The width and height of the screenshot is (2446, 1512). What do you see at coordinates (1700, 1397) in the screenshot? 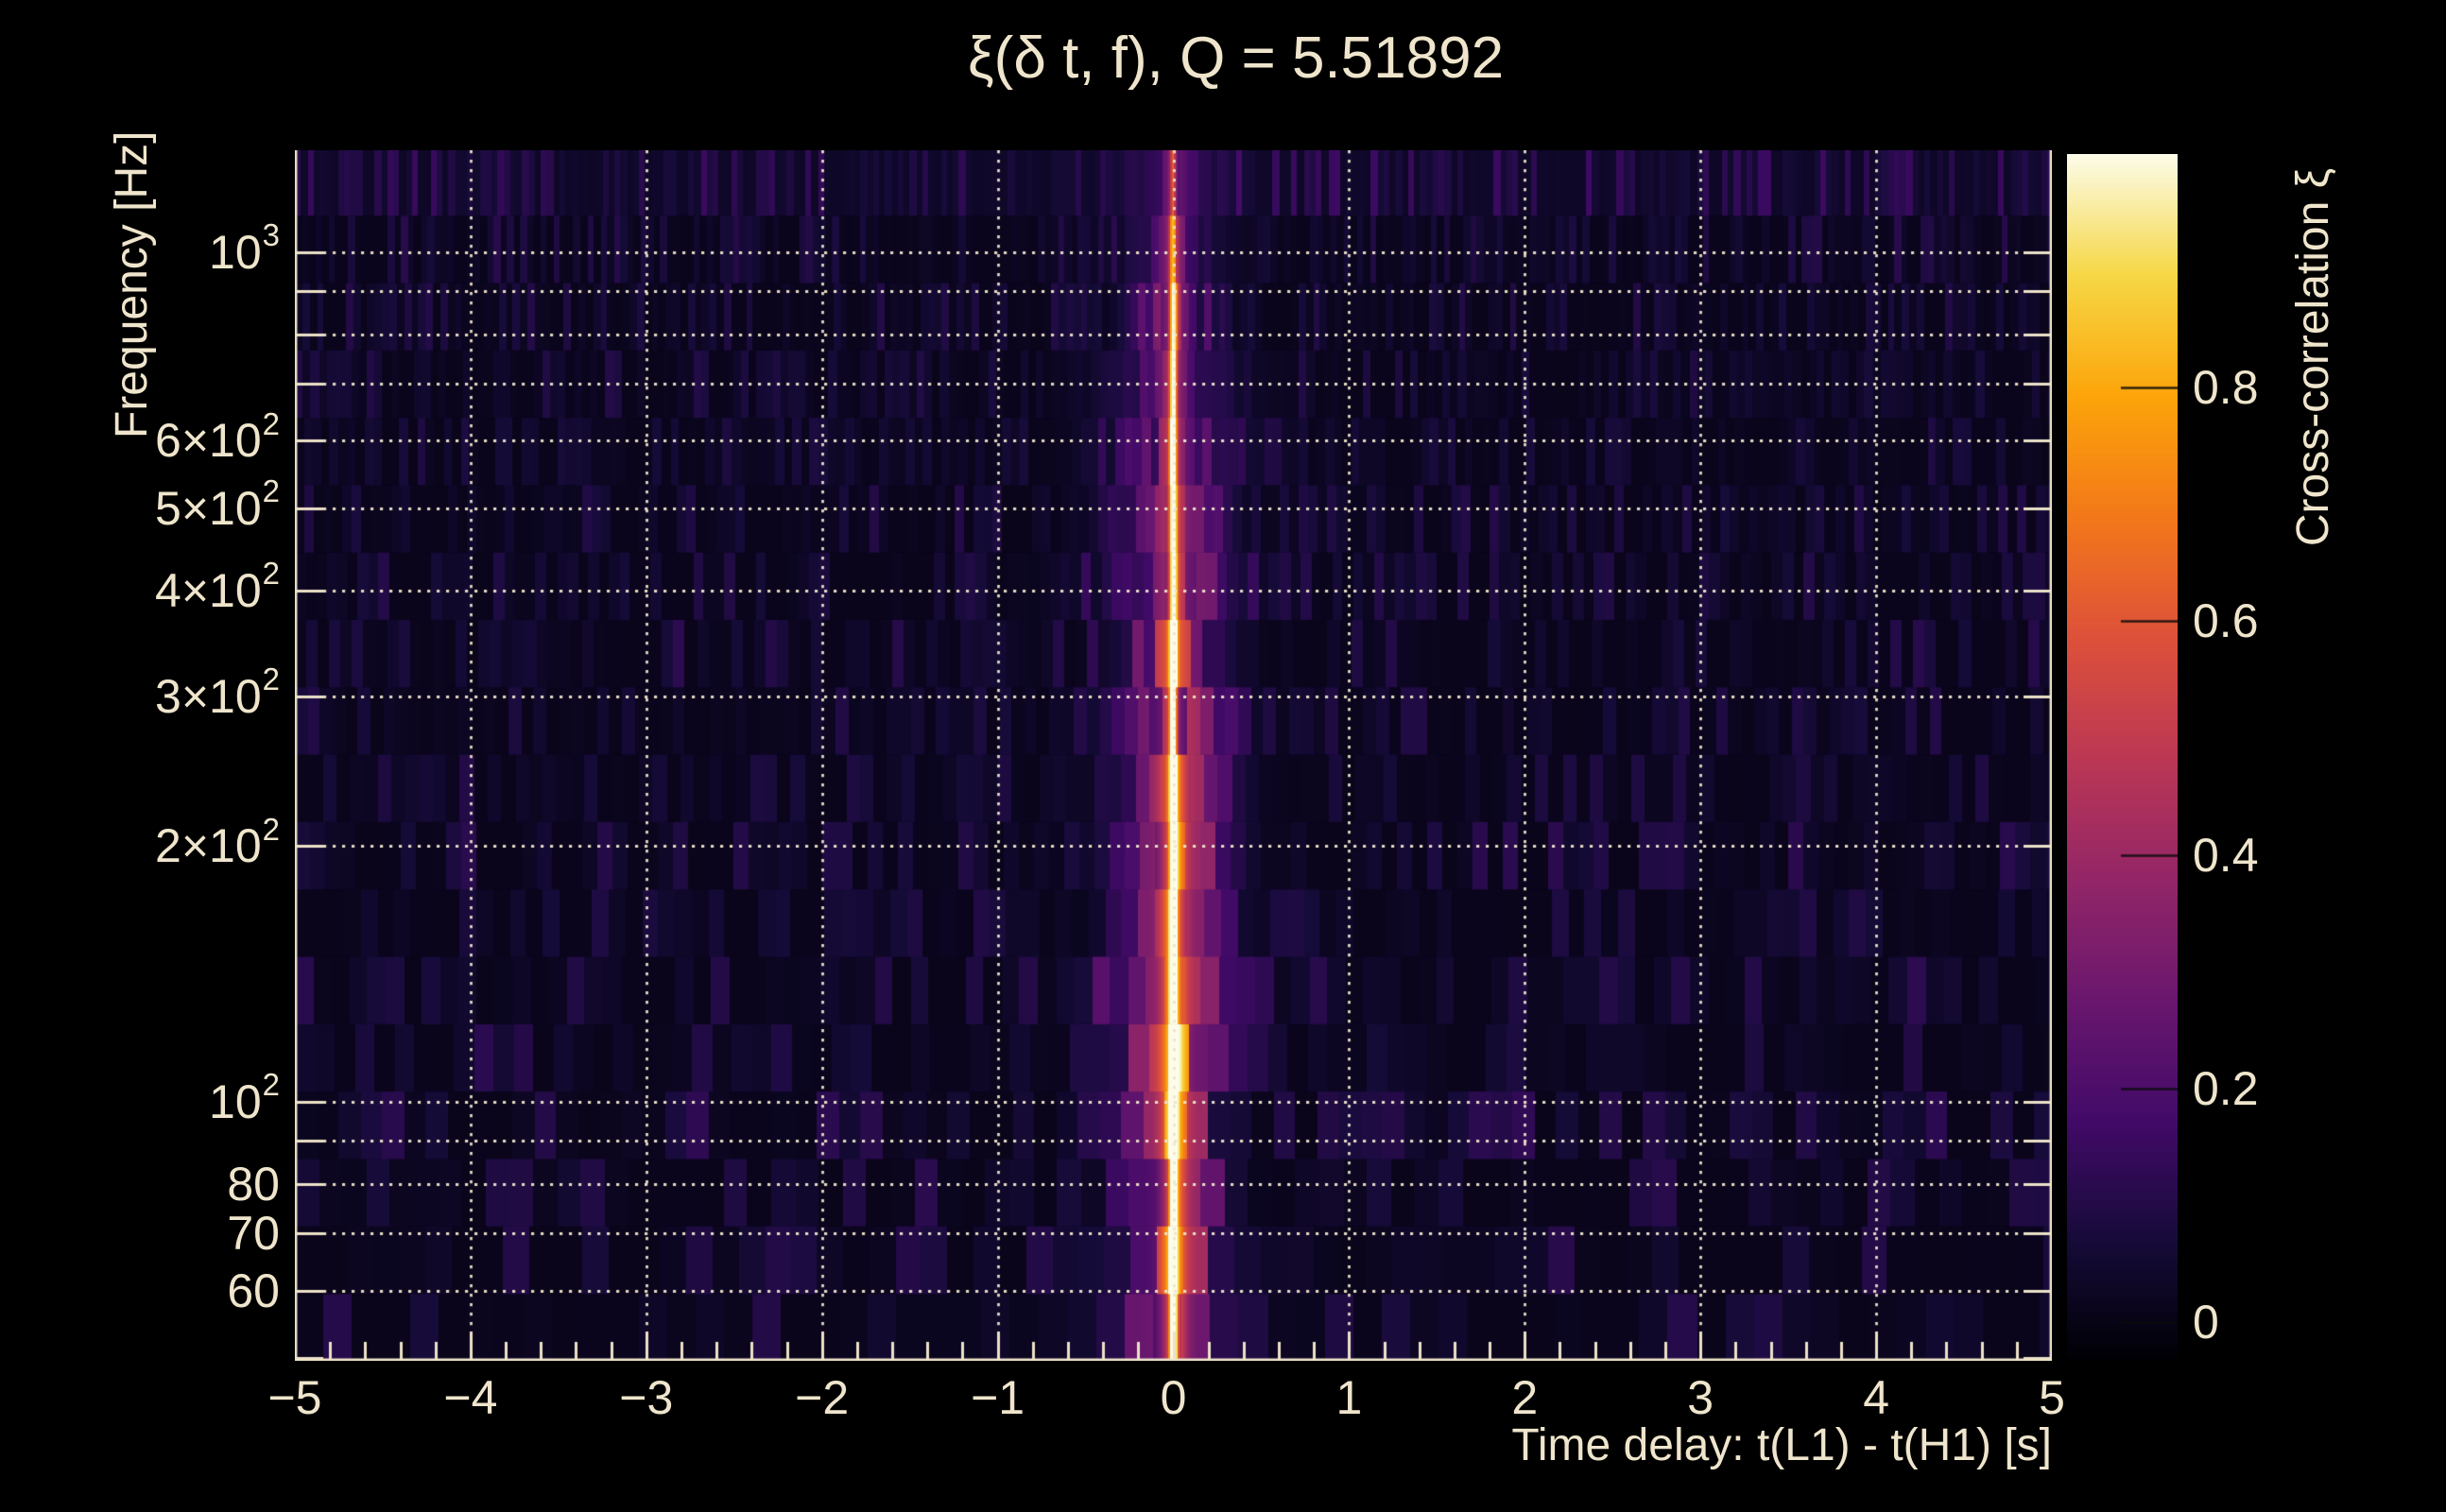
I see `x-tick-label: 3` at bounding box center [1700, 1397].